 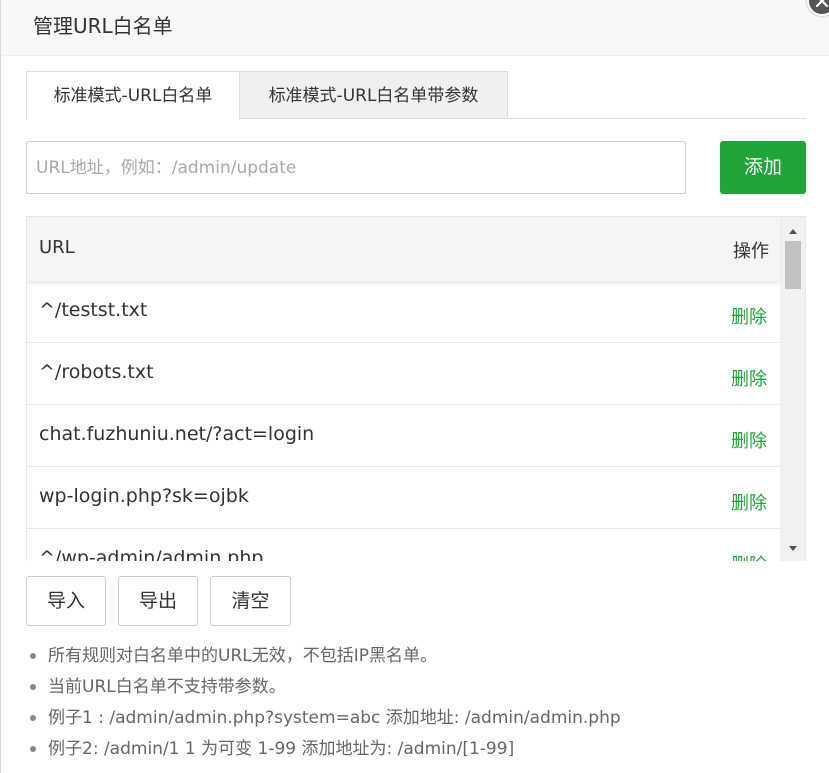 What do you see at coordinates (151, 554) in the screenshot?
I see `row-url: ^/wp-admin/admin.php` at bounding box center [151, 554].